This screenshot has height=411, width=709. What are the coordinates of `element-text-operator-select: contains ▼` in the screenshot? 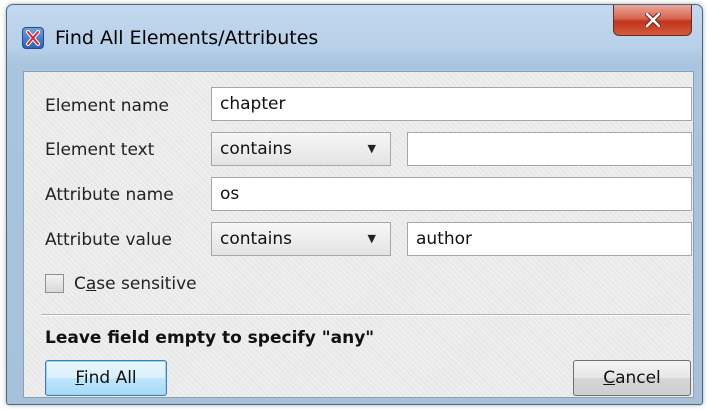 It's located at (301, 149).